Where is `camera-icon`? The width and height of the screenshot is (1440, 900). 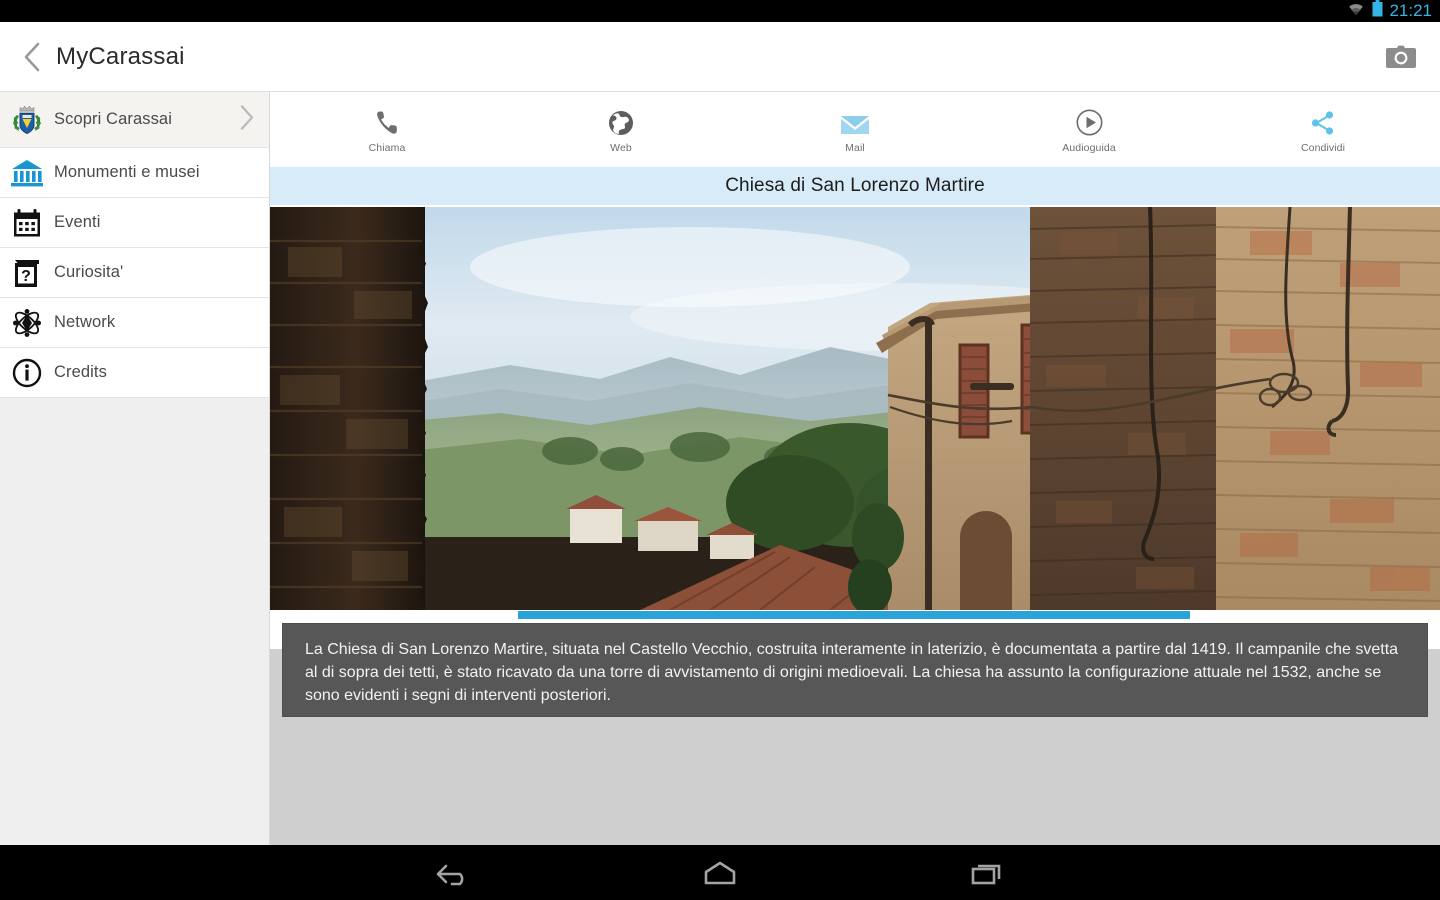
camera-icon is located at coordinates (1401, 57).